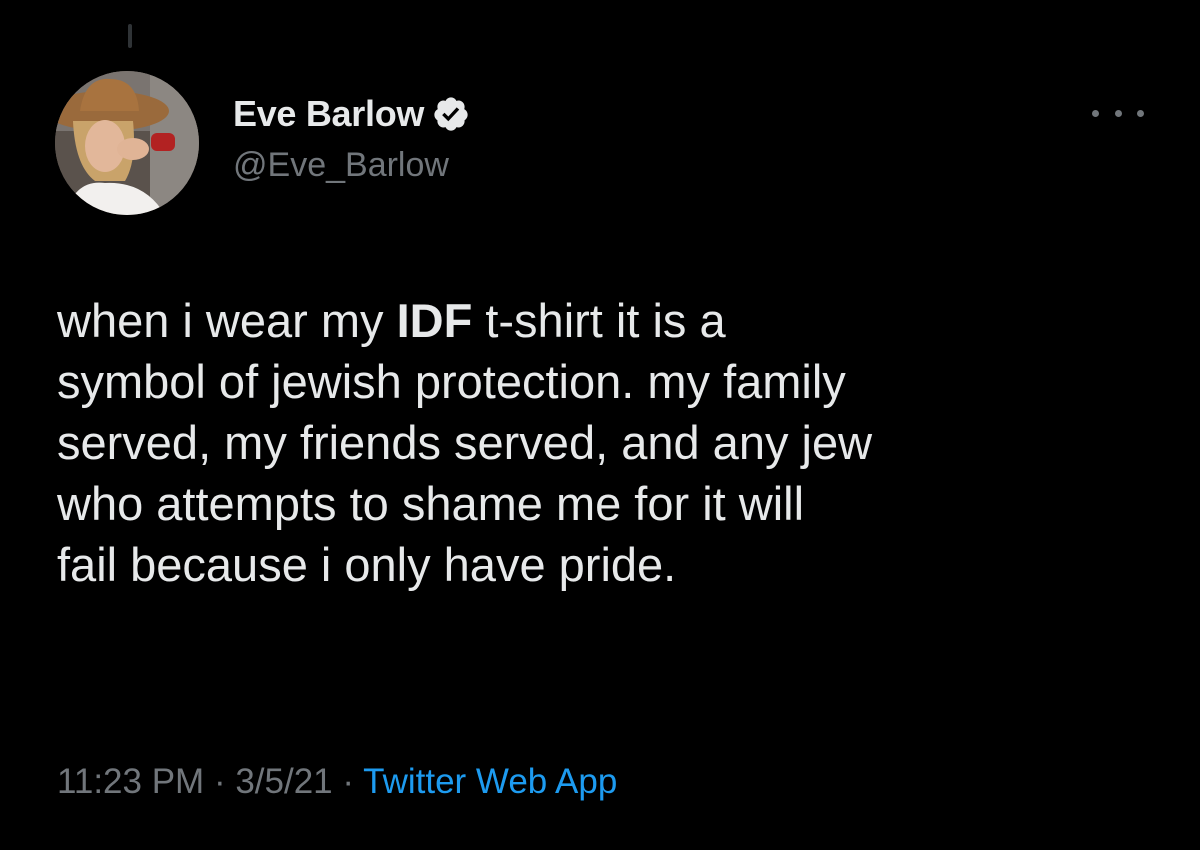 Image resolution: width=1200 pixels, height=850 pixels. Describe the element at coordinates (130, 781) in the screenshot. I see `tweet-time: 11:23 PM` at that location.